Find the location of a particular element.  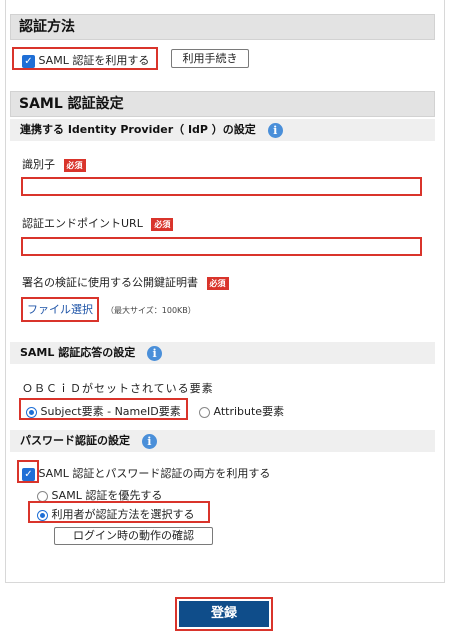

file-select-button: ファイル選択 is located at coordinates (60, 309).